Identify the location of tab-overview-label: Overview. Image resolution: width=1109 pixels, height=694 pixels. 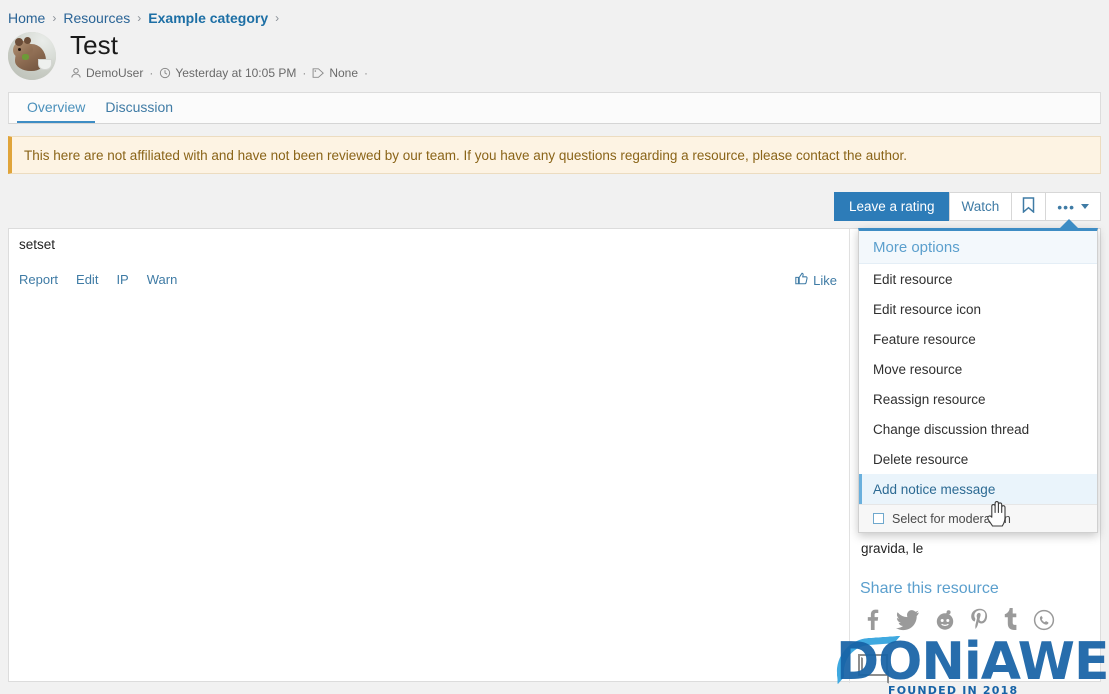
(56, 107).